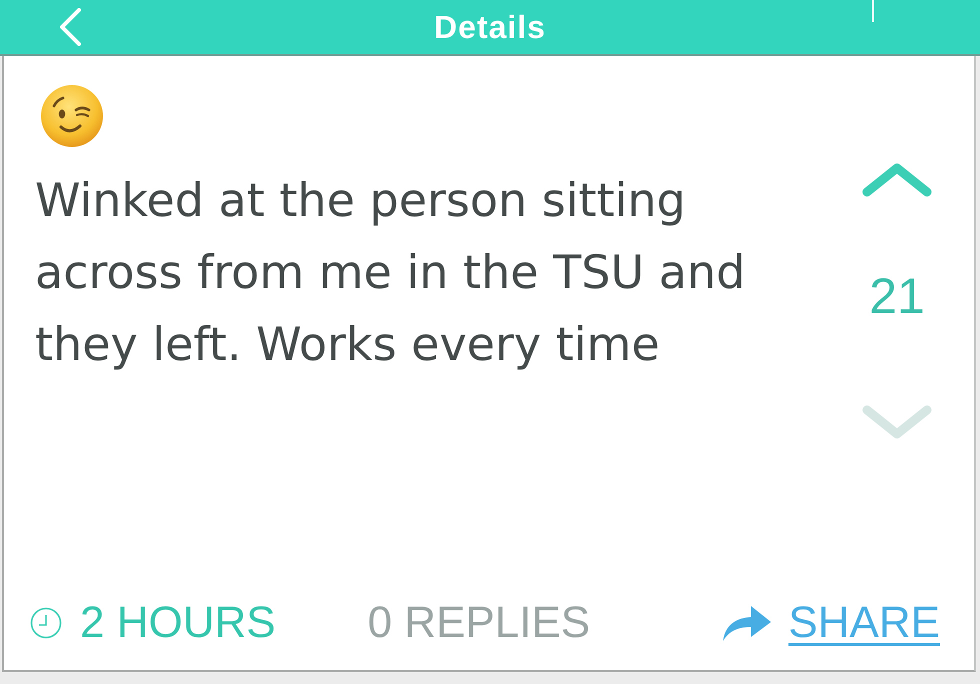 The height and width of the screenshot is (684, 980). I want to click on share-link: SHARE, so click(864, 623).